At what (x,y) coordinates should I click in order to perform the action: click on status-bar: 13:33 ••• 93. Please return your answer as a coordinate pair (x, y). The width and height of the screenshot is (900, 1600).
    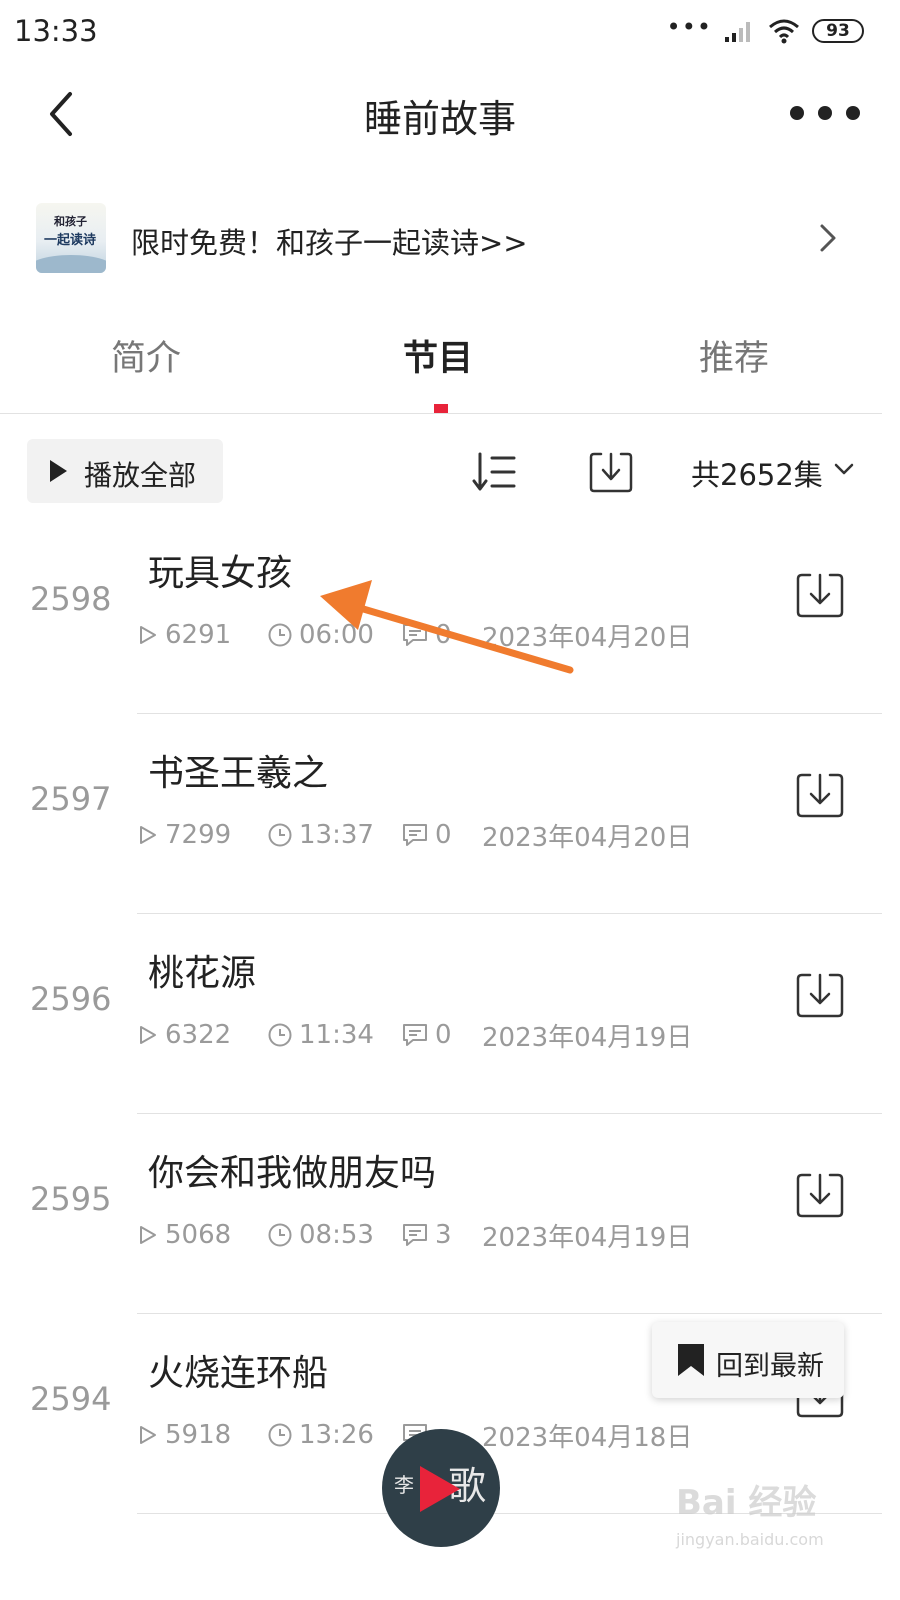
    Looking at the image, I should click on (450, 31).